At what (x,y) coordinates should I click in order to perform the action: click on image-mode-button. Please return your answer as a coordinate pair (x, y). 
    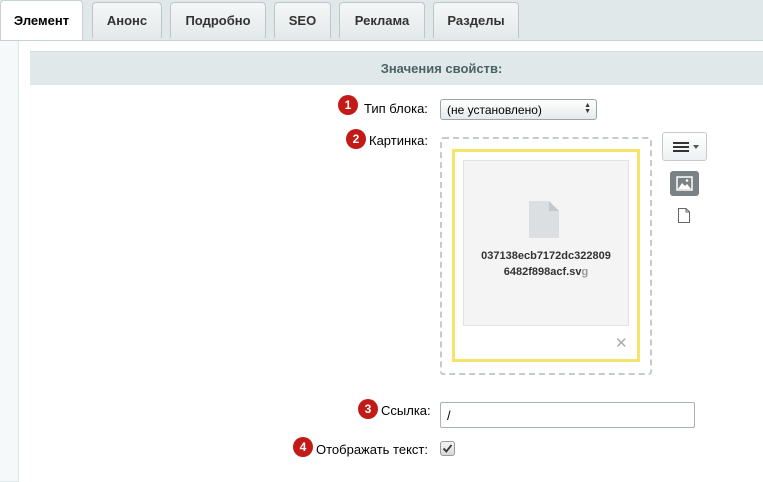
    Looking at the image, I should click on (684, 183).